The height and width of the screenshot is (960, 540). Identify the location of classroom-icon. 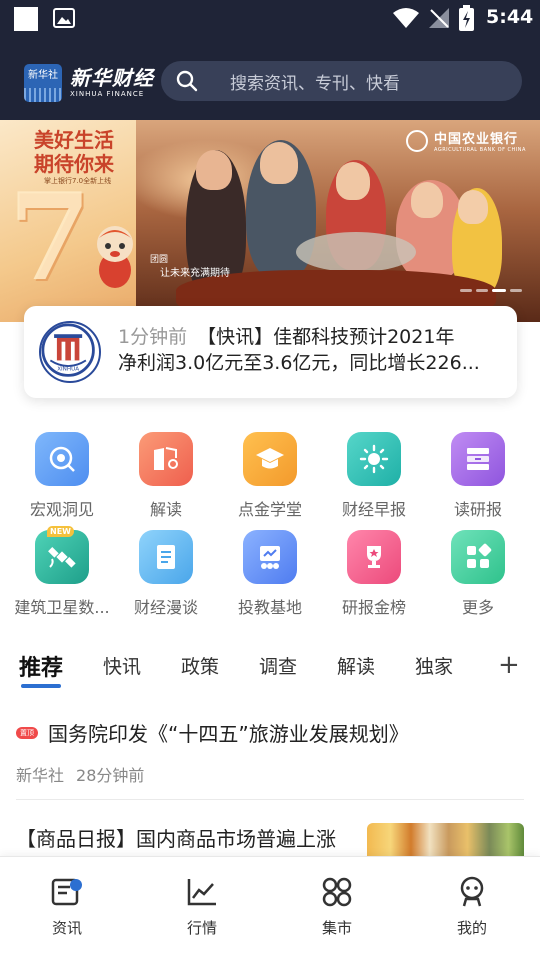
(270, 557).